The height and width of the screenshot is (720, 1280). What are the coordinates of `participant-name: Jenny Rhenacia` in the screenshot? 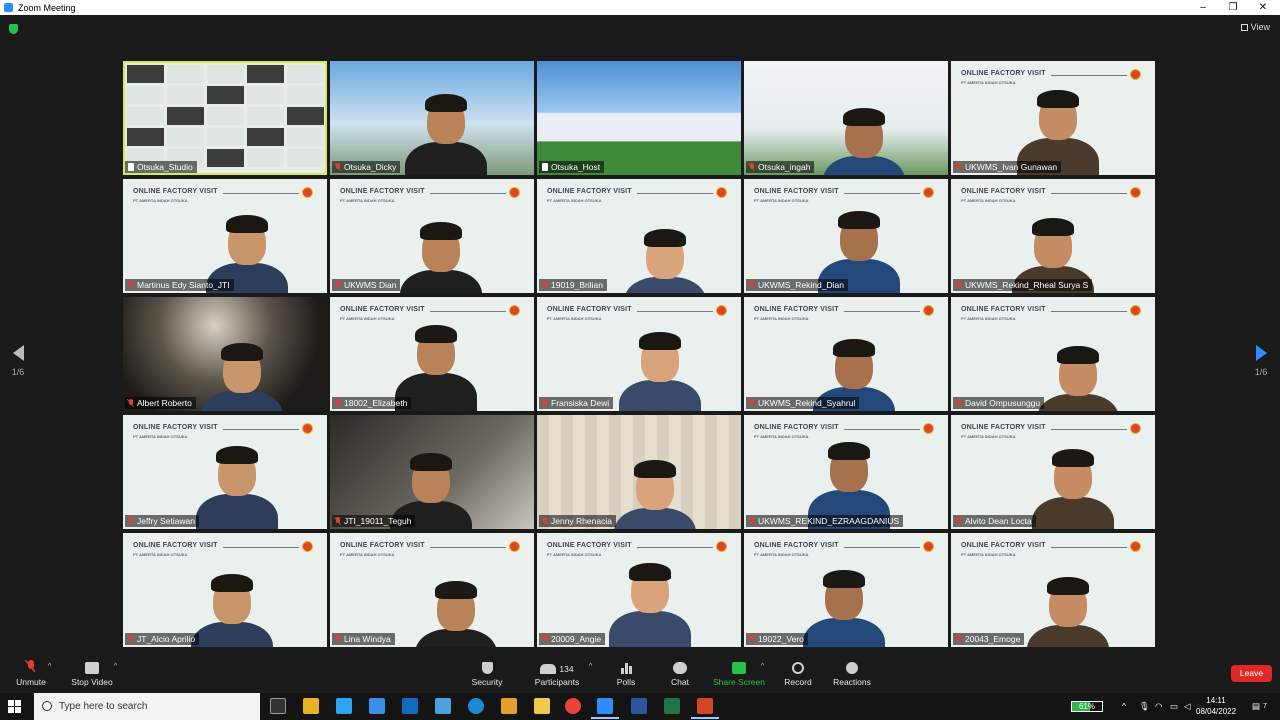 It's located at (581, 521).